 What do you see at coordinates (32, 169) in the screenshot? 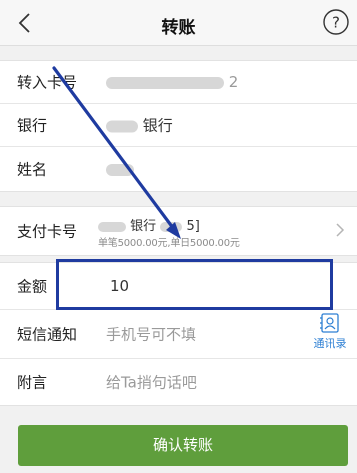
I see `payee-name-label: 姓名` at bounding box center [32, 169].